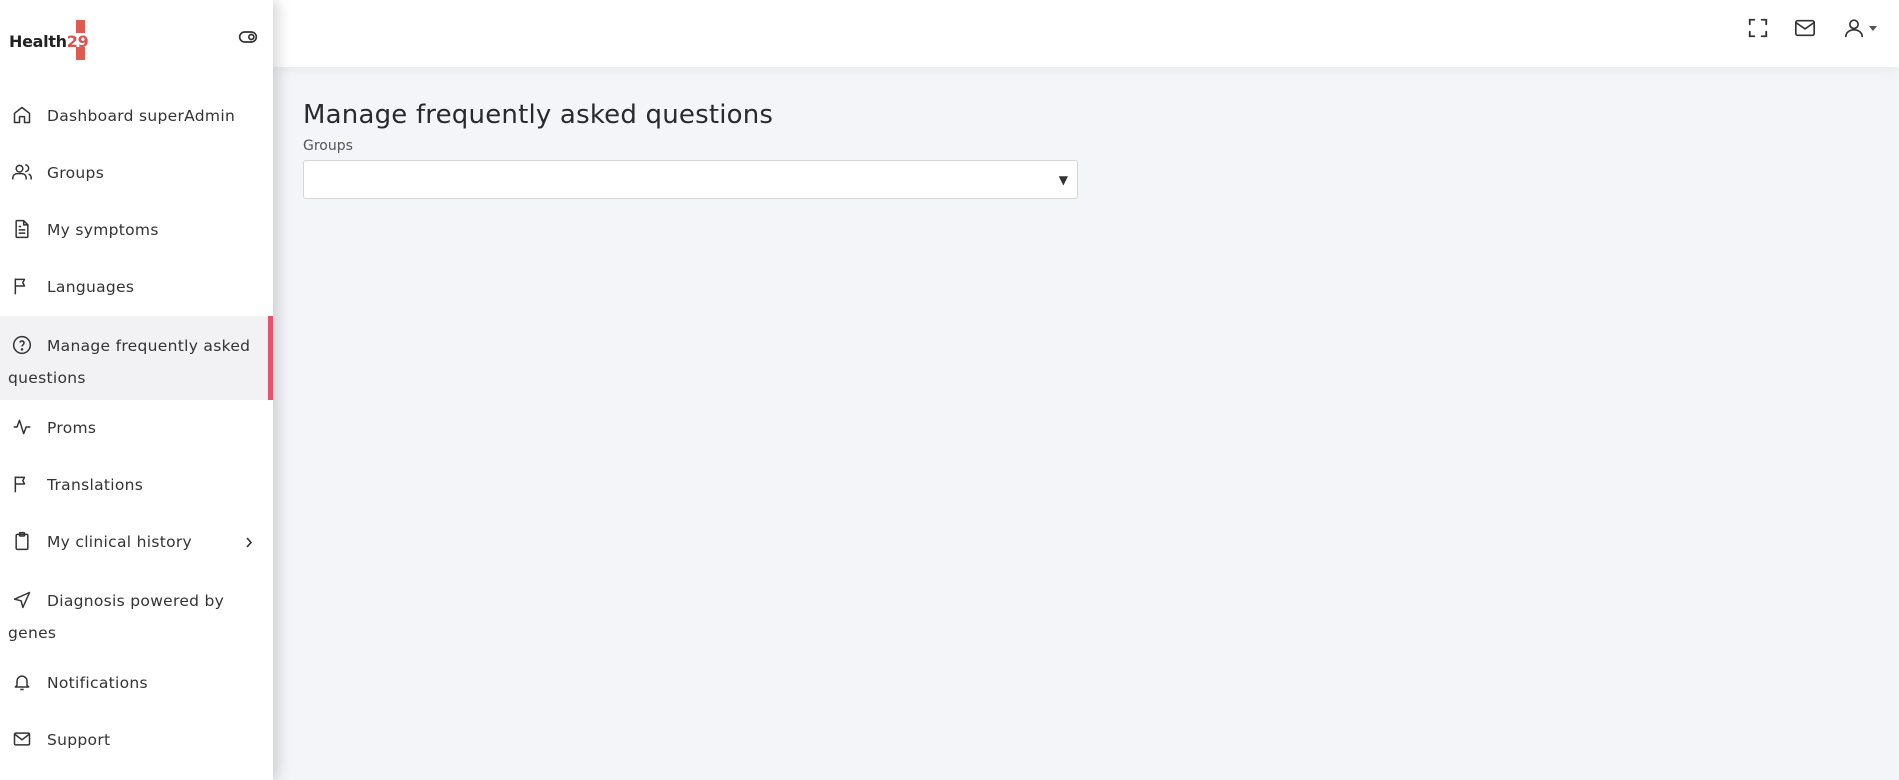  Describe the element at coordinates (120, 542) in the screenshot. I see `sidebar-item-label: My clinical history` at that location.